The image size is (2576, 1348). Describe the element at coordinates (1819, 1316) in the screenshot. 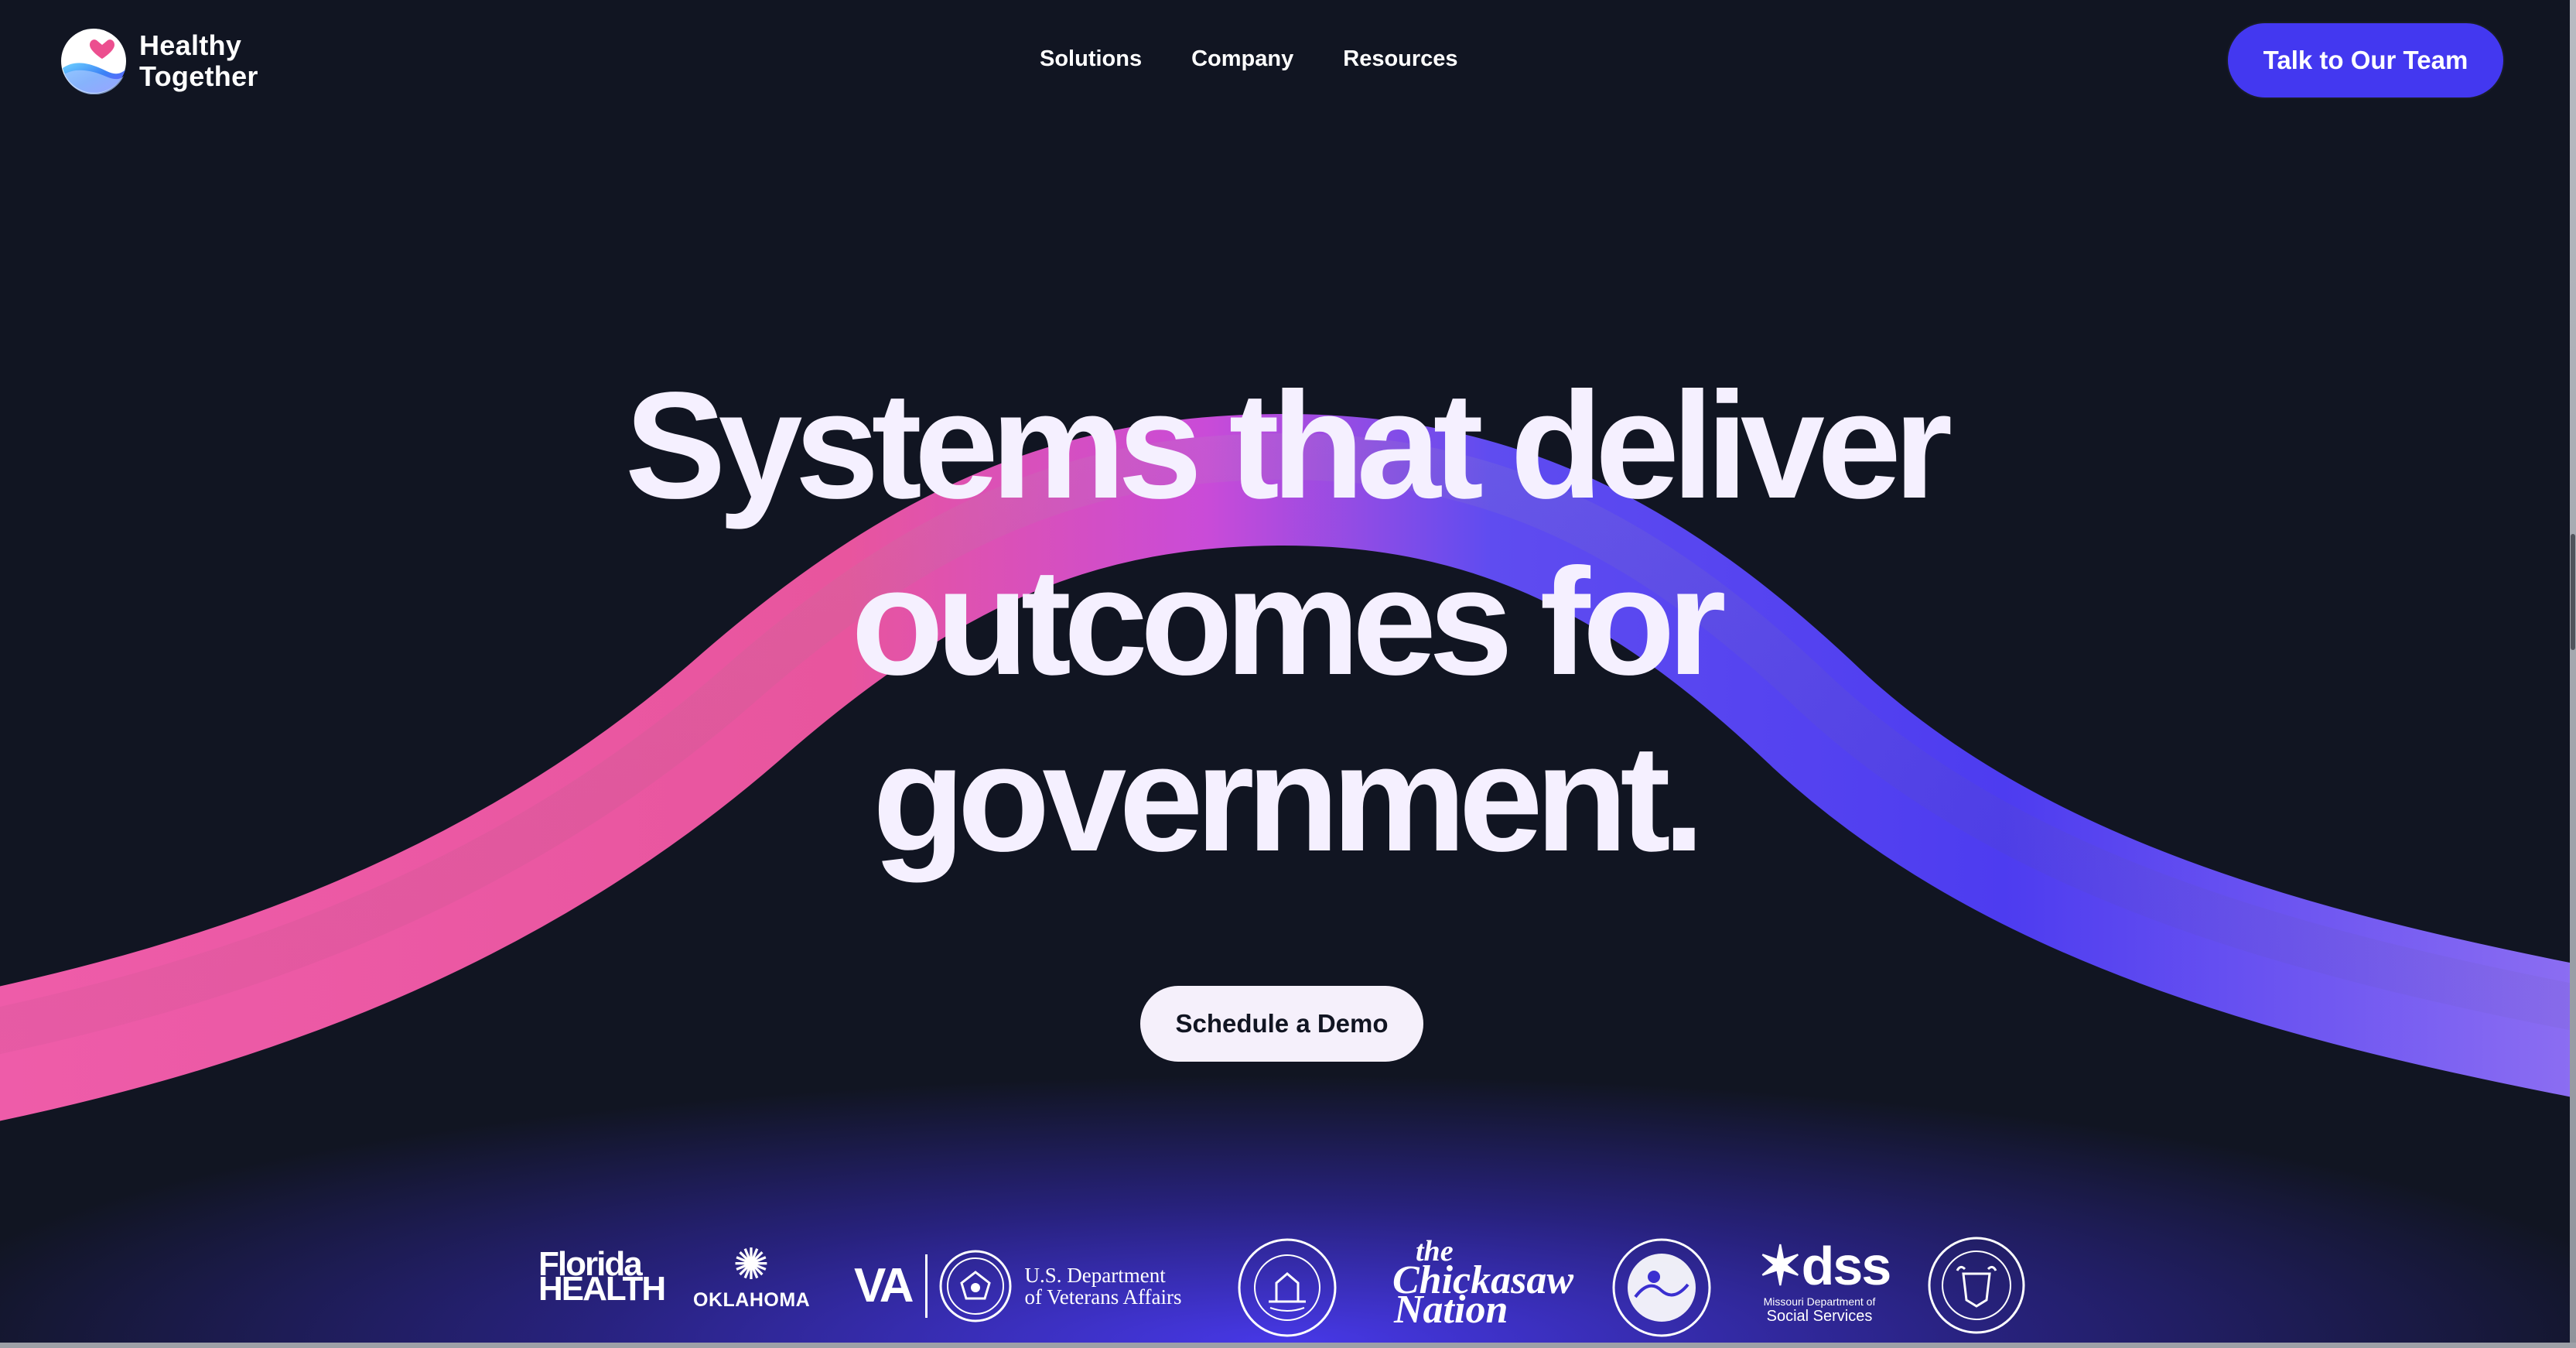

I see `dss-name-line2: Social Services` at that location.